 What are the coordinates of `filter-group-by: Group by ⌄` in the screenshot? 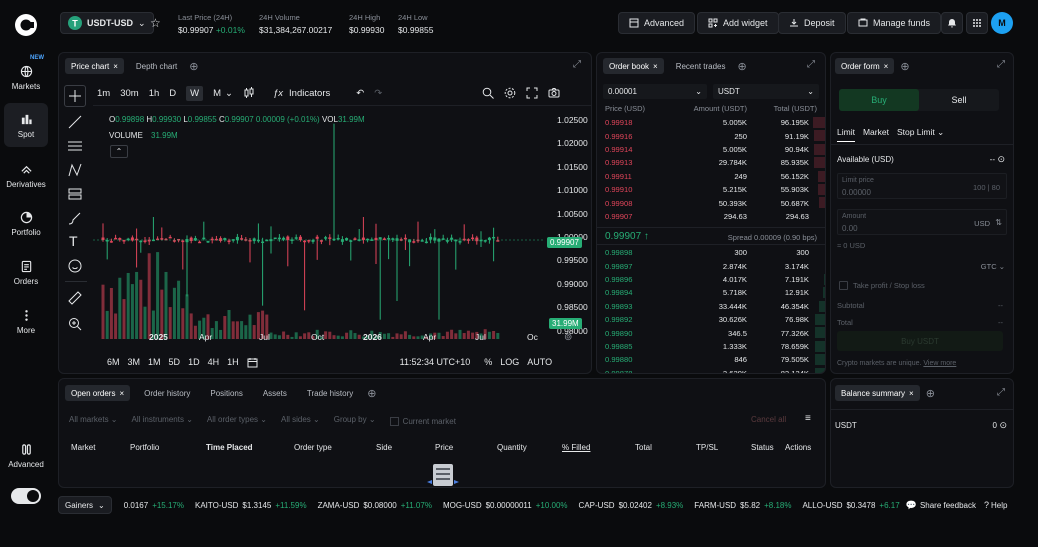 It's located at (355, 421).